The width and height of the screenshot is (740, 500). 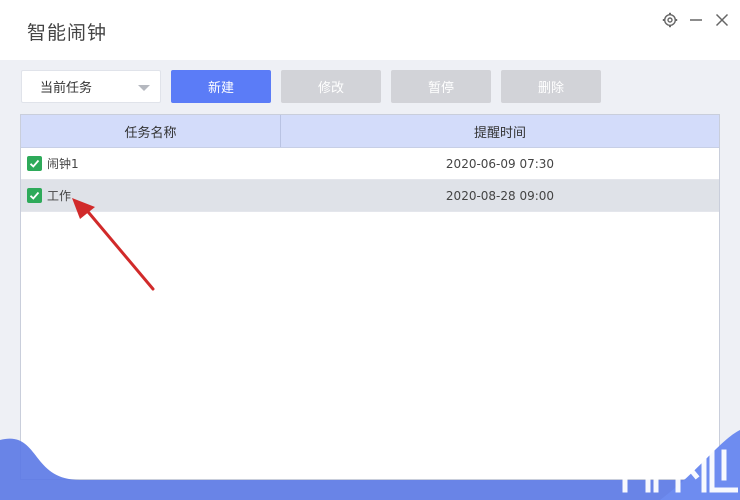 I want to click on minimize-button, so click(x=696, y=20).